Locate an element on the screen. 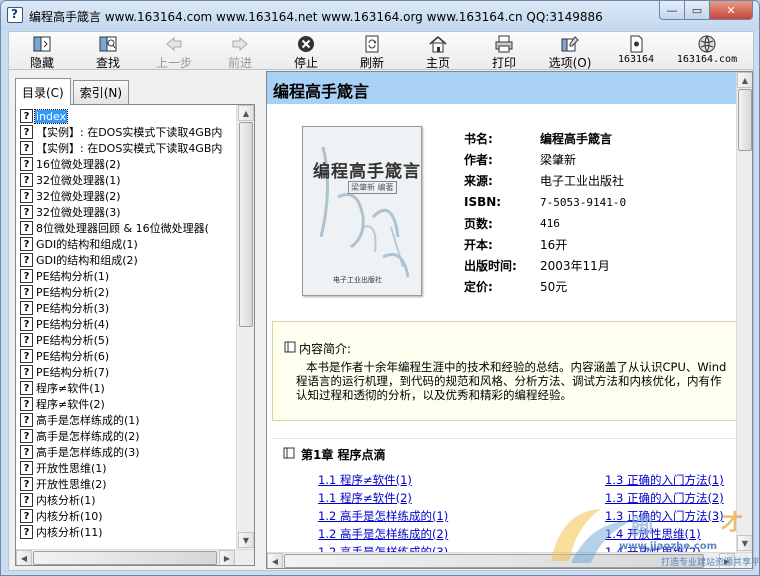  book-cover-image: 编程高手箴言 梁肇新 编著 电子工业出版社 is located at coordinates (362, 211).